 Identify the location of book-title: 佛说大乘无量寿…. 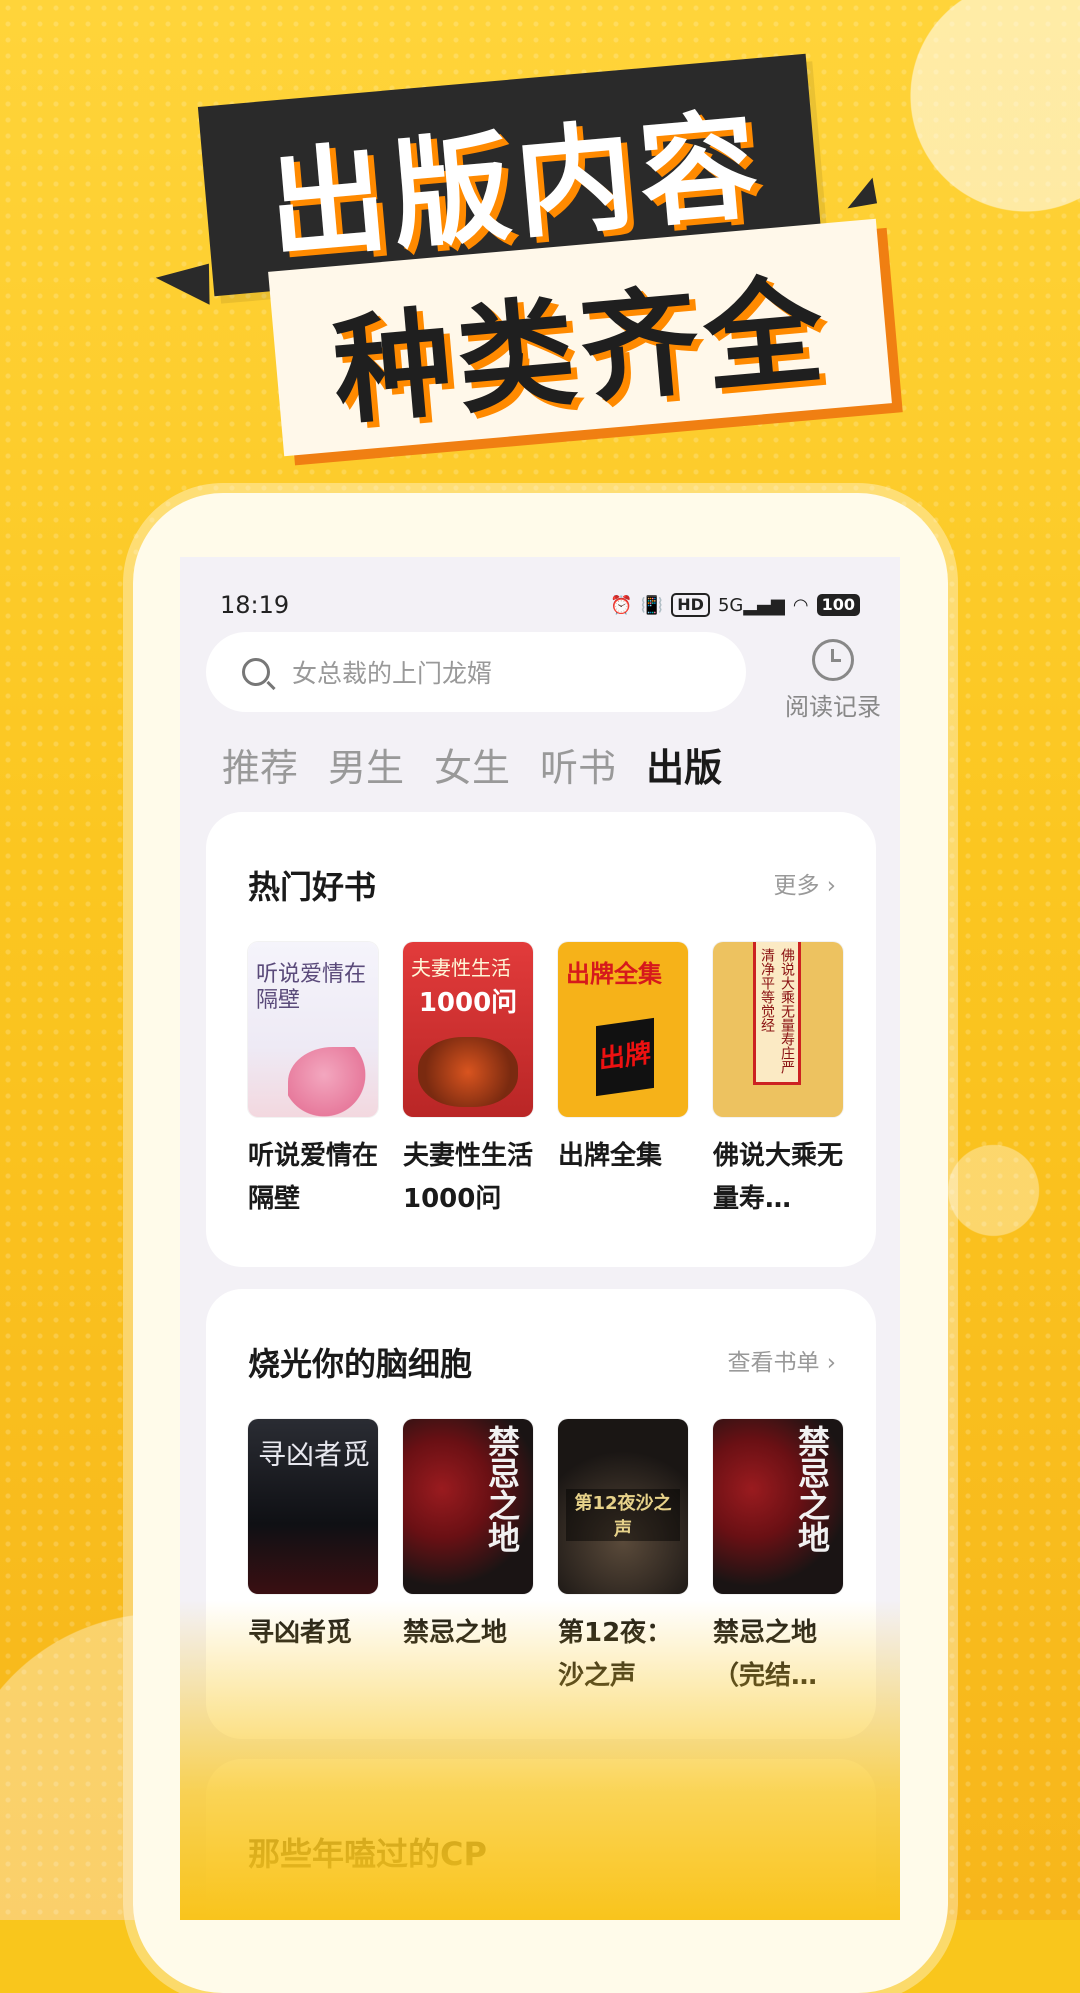
(778, 1177).